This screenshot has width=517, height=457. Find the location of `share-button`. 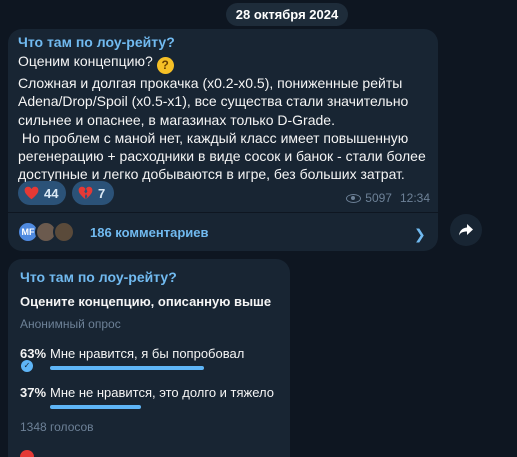

share-button is located at coordinates (466, 230).